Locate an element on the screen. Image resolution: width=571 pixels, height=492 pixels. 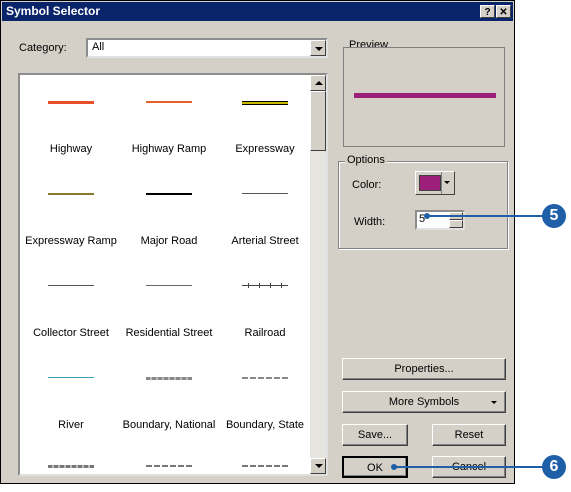
symbol-name: Expressway Ramp is located at coordinates (71, 241).